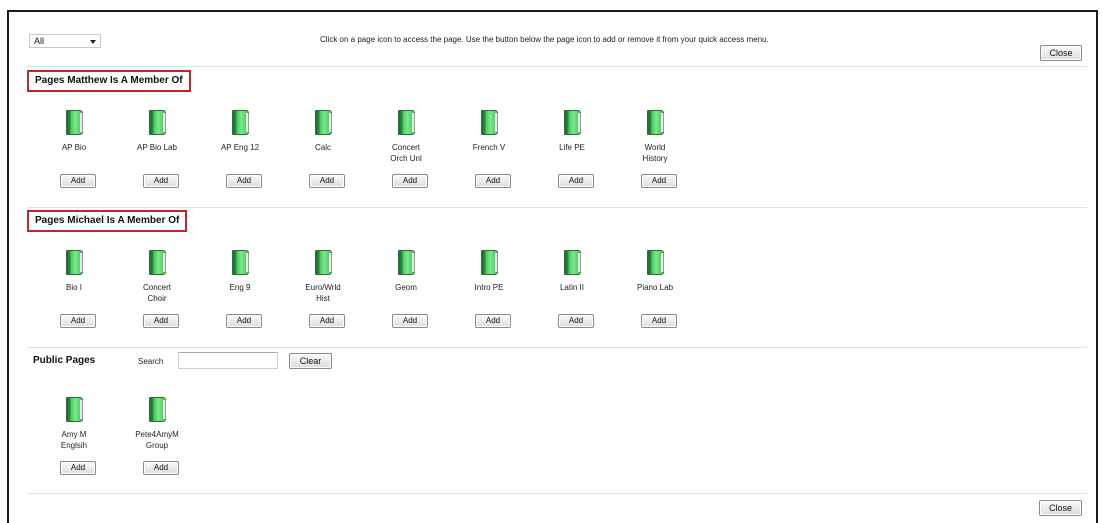 This screenshot has height=523, width=1102. Describe the element at coordinates (323, 293) in the screenshot. I see `page-label: Euro/Wrld Hist` at that location.